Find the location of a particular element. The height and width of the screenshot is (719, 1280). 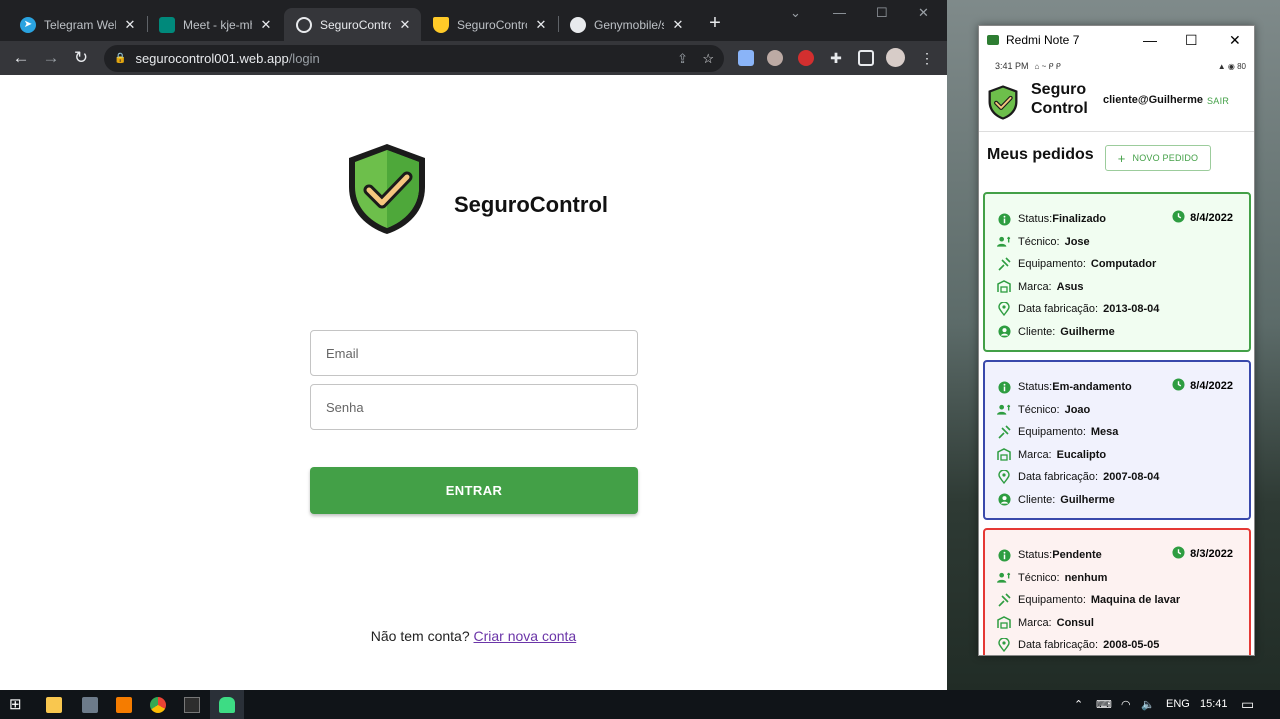

show-hidden-icons: ⌃ is located at coordinates (1078, 704).